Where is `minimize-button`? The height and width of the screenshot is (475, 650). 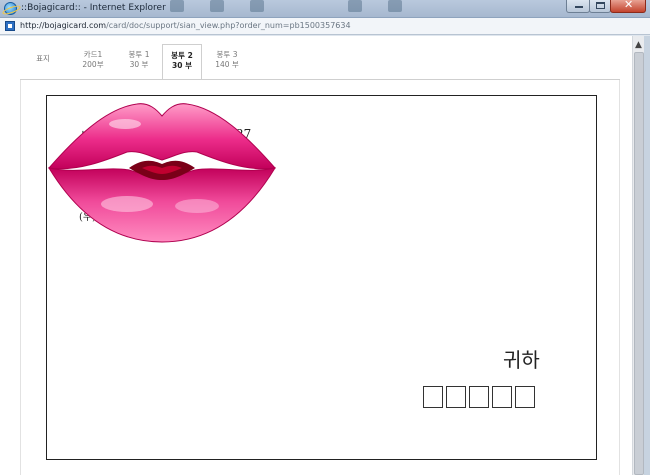
minimize-button is located at coordinates (578, 6).